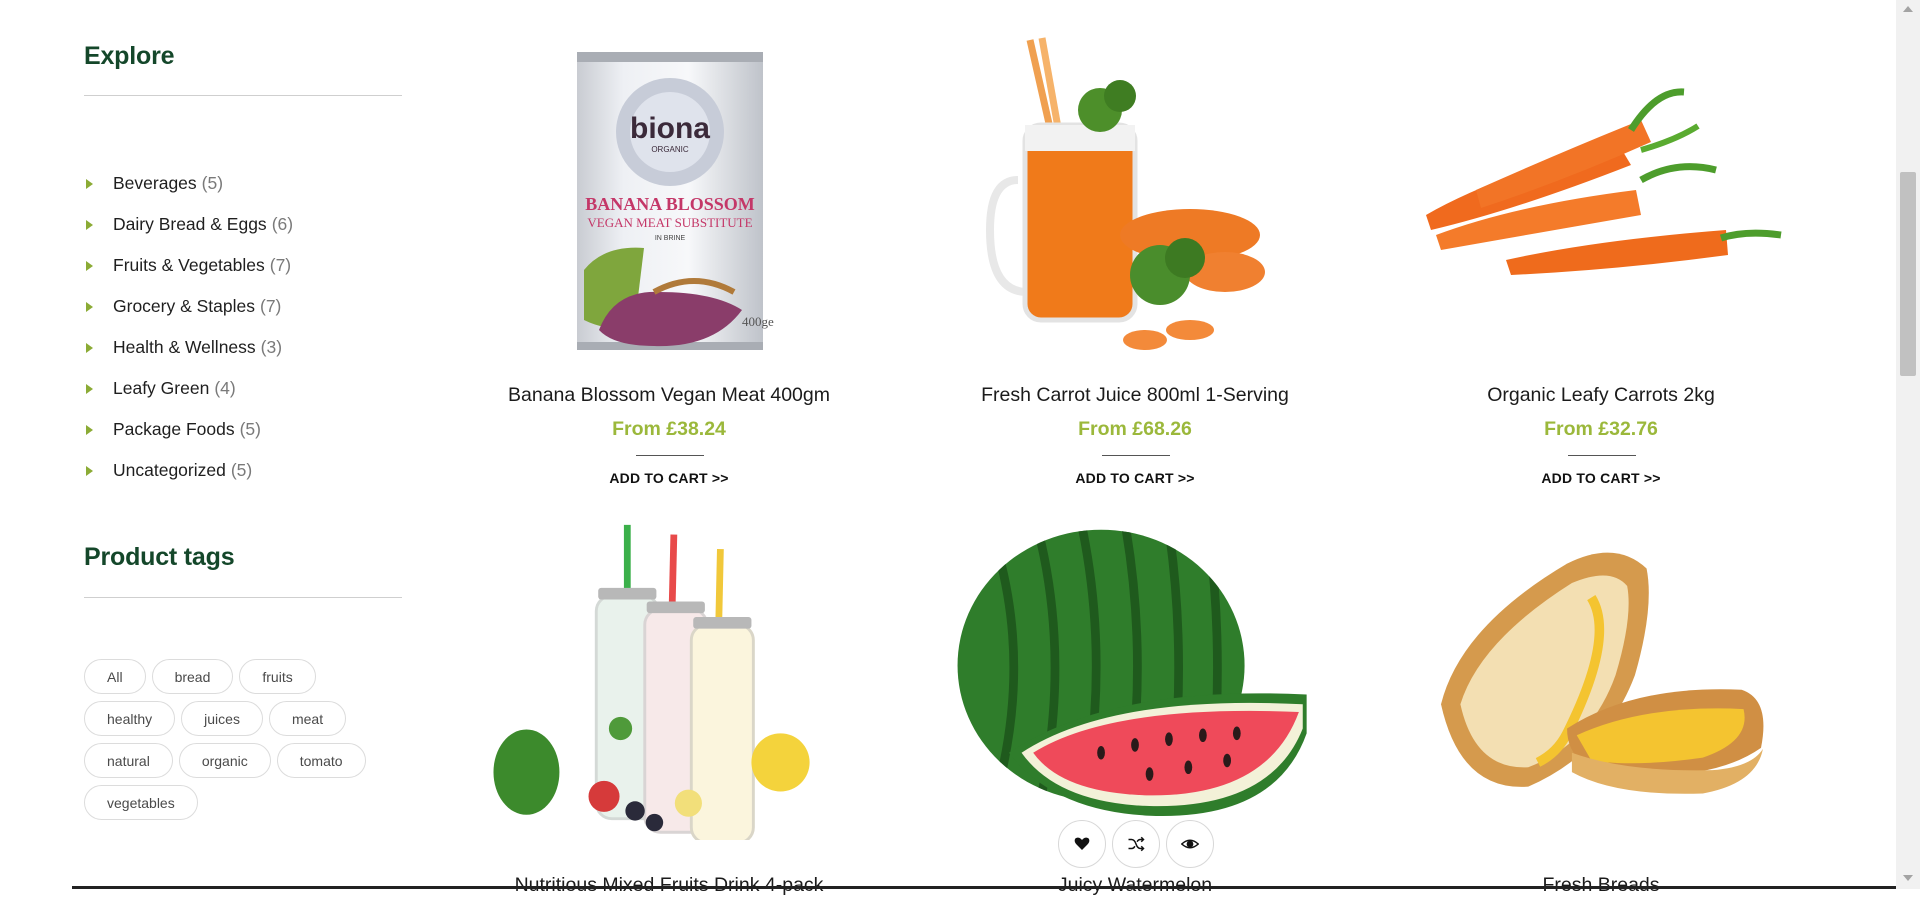 The image size is (1920, 897). Describe the element at coordinates (1908, 878) in the screenshot. I see `scroll-down-arrow-icon` at that location.